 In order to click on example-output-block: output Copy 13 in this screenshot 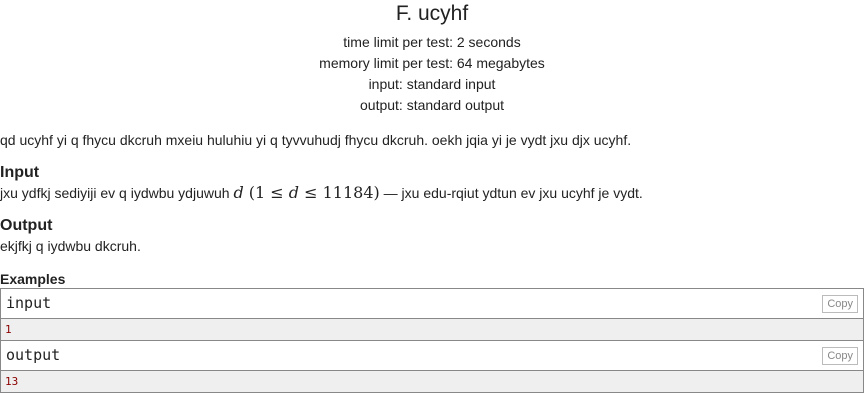, I will do `click(432, 367)`.